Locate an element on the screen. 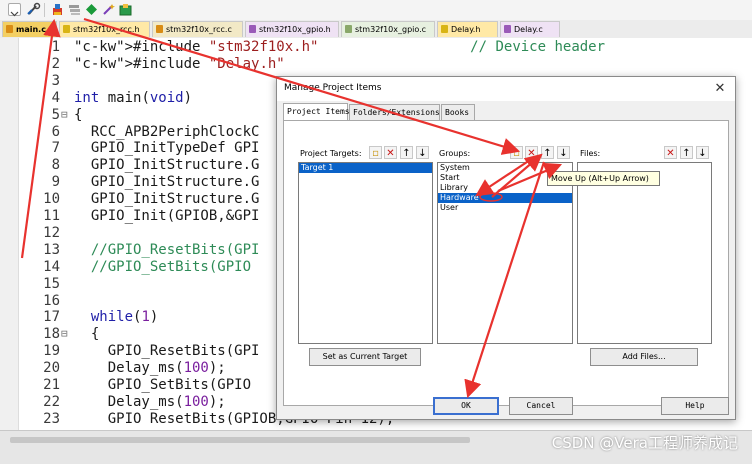 The width and height of the screenshot is (752, 464). line-number: 17 is located at coordinates (51, 317).